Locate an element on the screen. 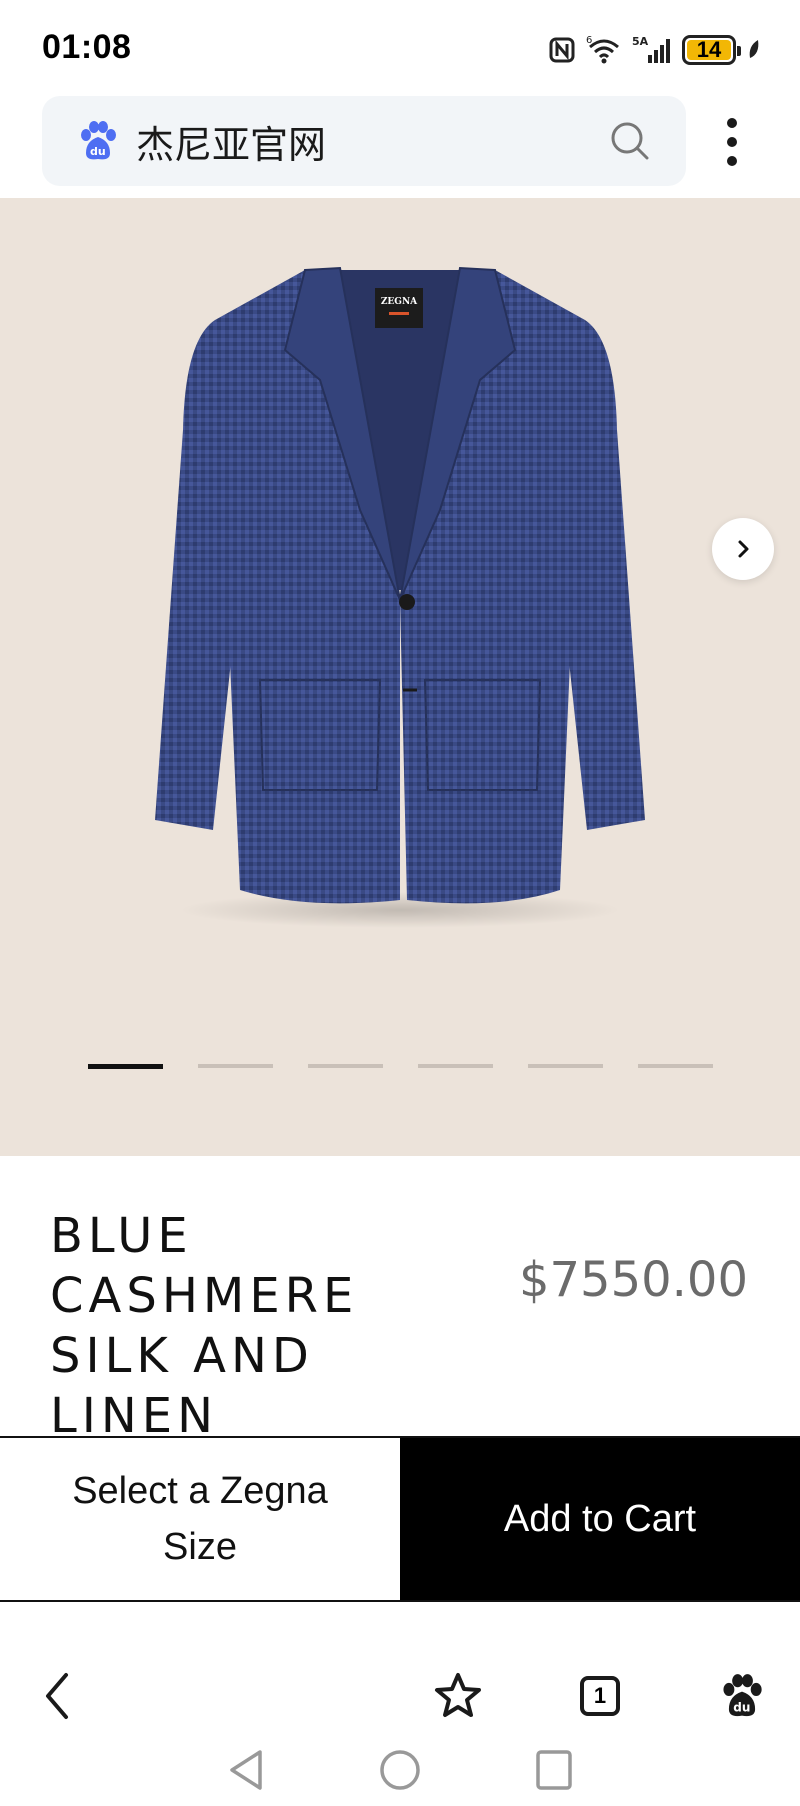 The image size is (800, 1806). carousel-next-button is located at coordinates (743, 549).